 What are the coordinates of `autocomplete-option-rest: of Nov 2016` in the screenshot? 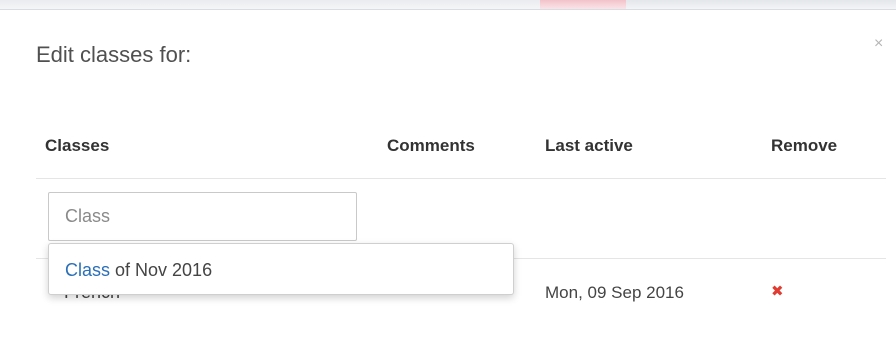 It's located at (161, 270).